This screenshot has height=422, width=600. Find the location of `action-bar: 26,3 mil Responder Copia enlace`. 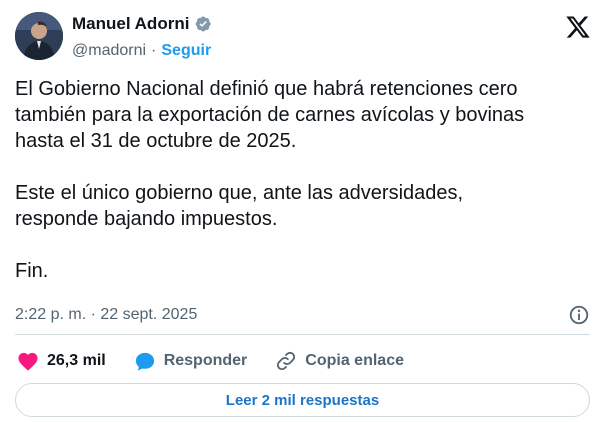

action-bar: 26,3 mil Responder Copia enlace is located at coordinates (224, 361).